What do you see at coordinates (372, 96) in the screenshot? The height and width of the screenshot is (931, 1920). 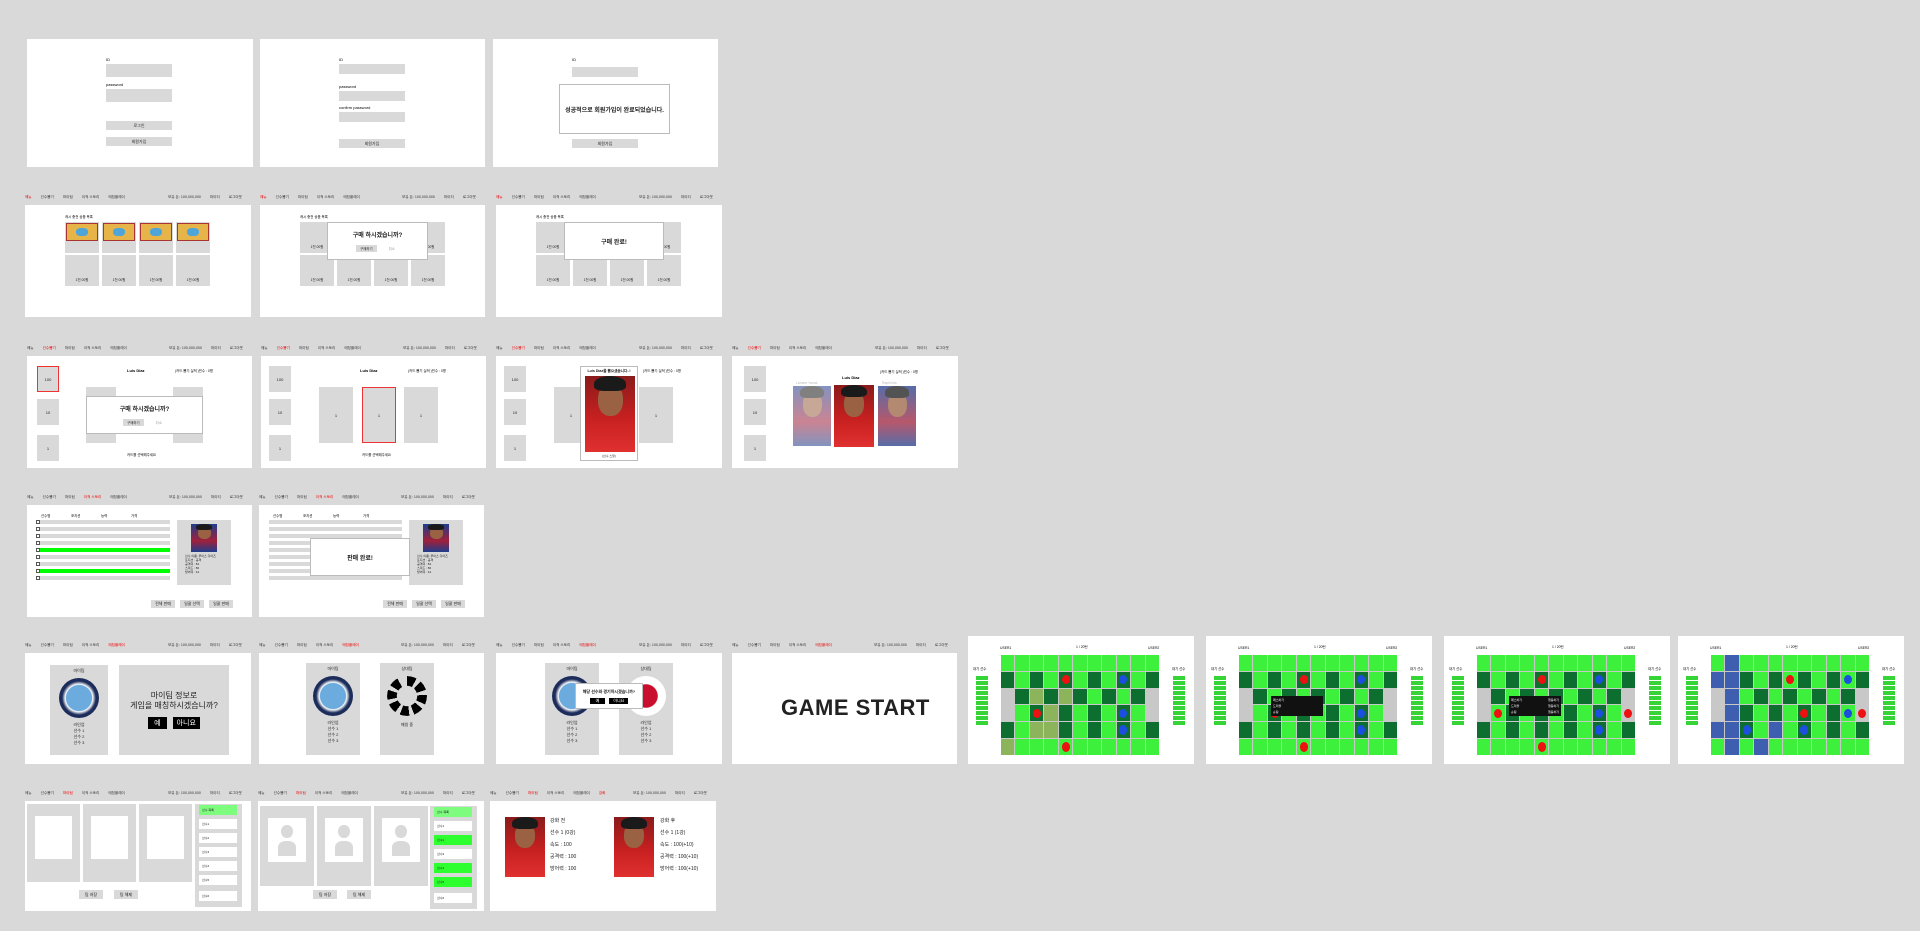 I see `password-input` at bounding box center [372, 96].